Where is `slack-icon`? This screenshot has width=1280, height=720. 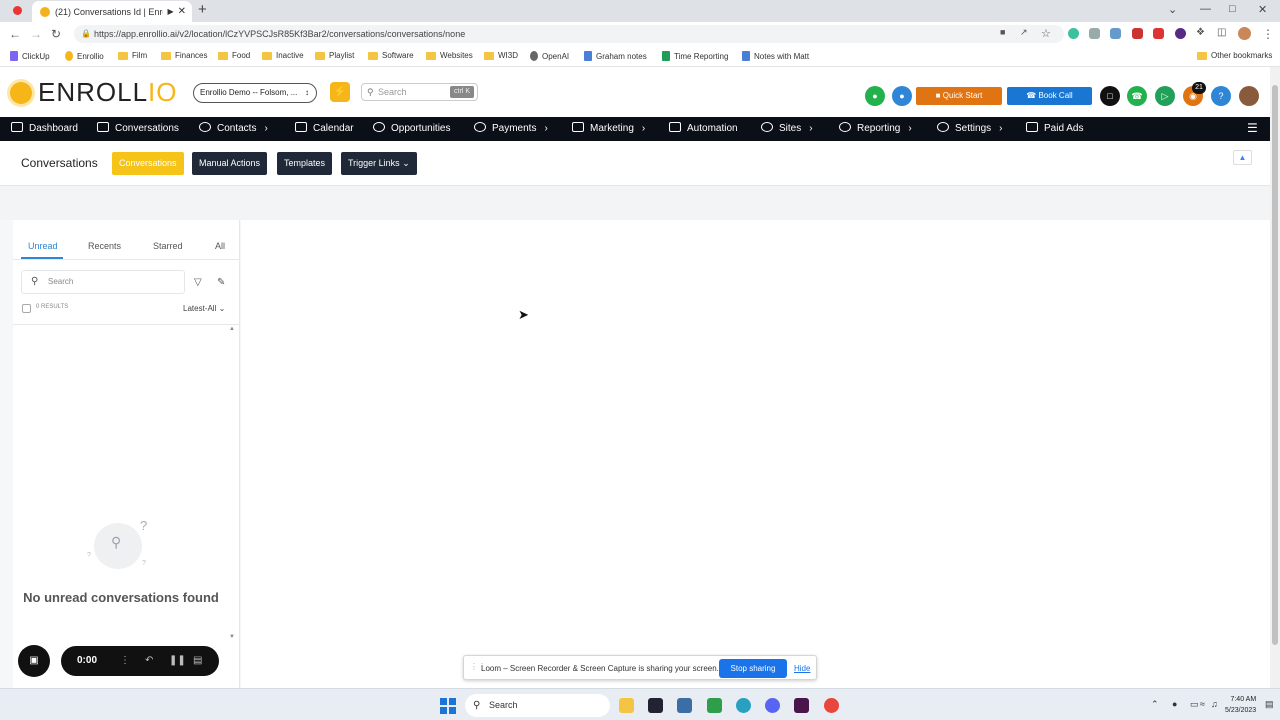 slack-icon is located at coordinates (801, 705).